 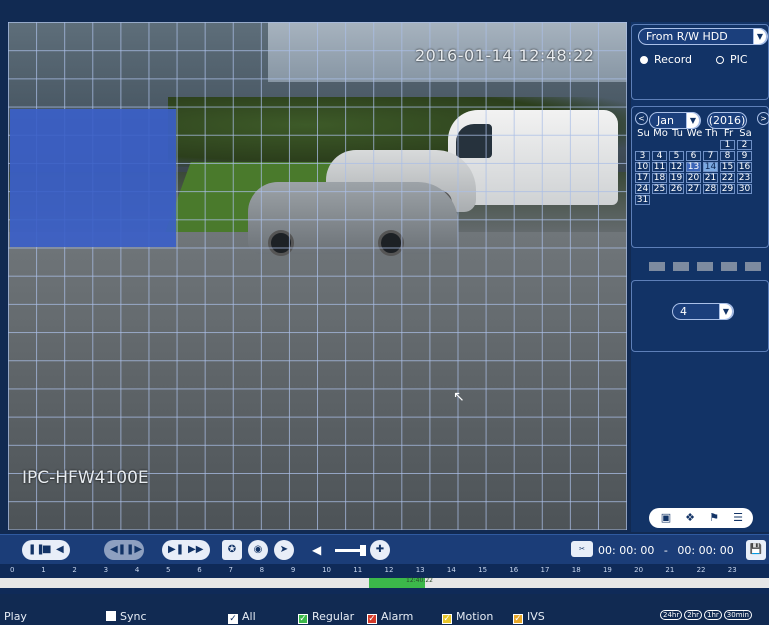 I want to click on calendar-day: 7, so click(x=710, y=156).